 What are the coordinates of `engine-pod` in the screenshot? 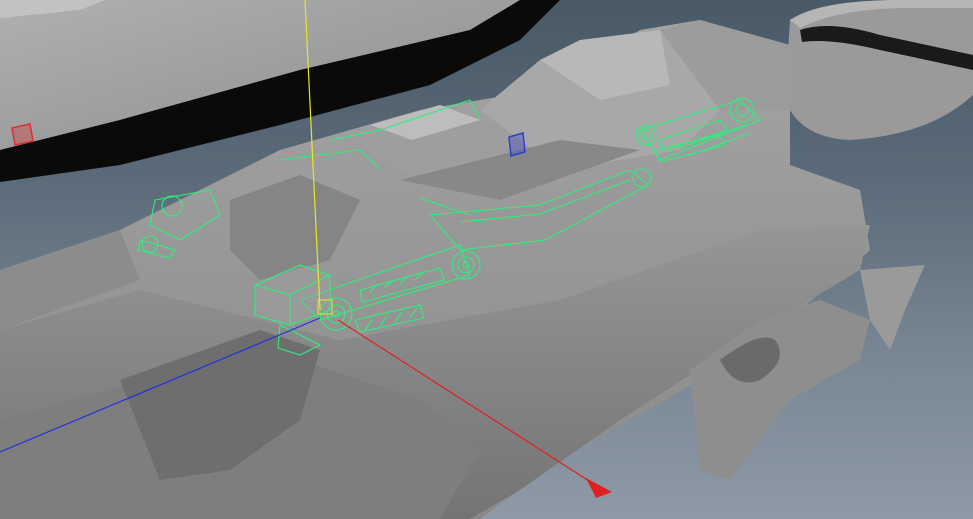 It's located at (879, 70).